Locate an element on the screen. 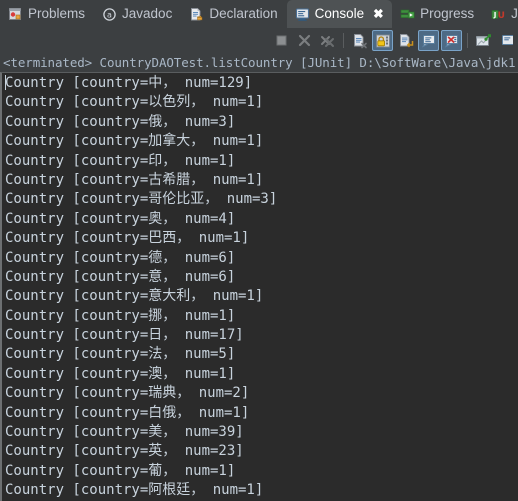  javadoc-icon: a is located at coordinates (109, 14).